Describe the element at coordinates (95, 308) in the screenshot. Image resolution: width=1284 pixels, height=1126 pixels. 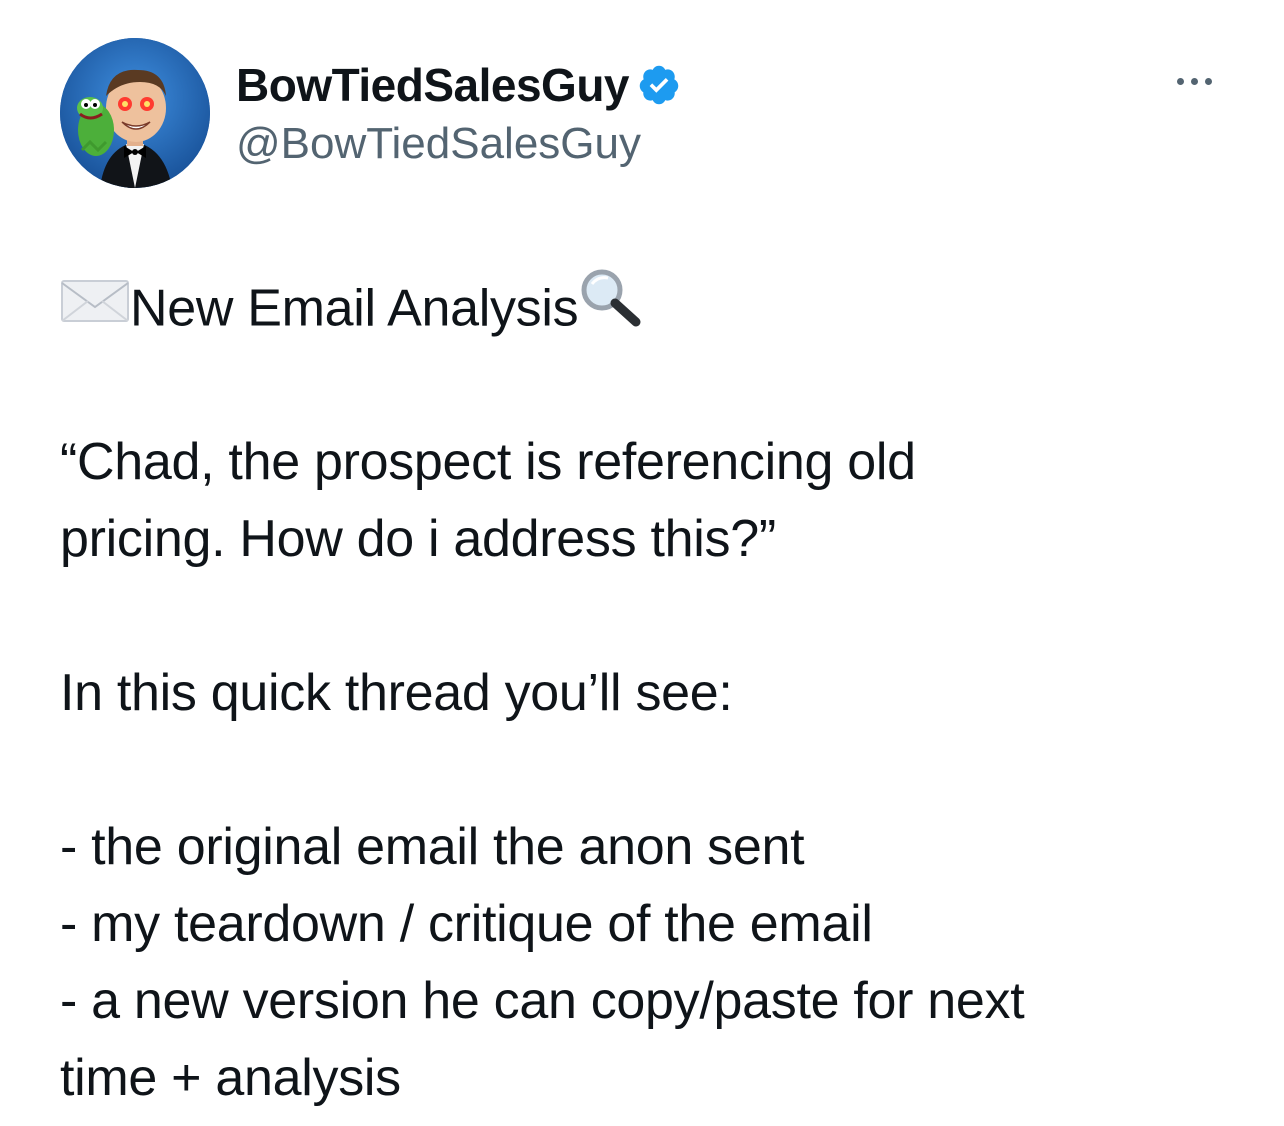
I see `envelope-icon` at that location.